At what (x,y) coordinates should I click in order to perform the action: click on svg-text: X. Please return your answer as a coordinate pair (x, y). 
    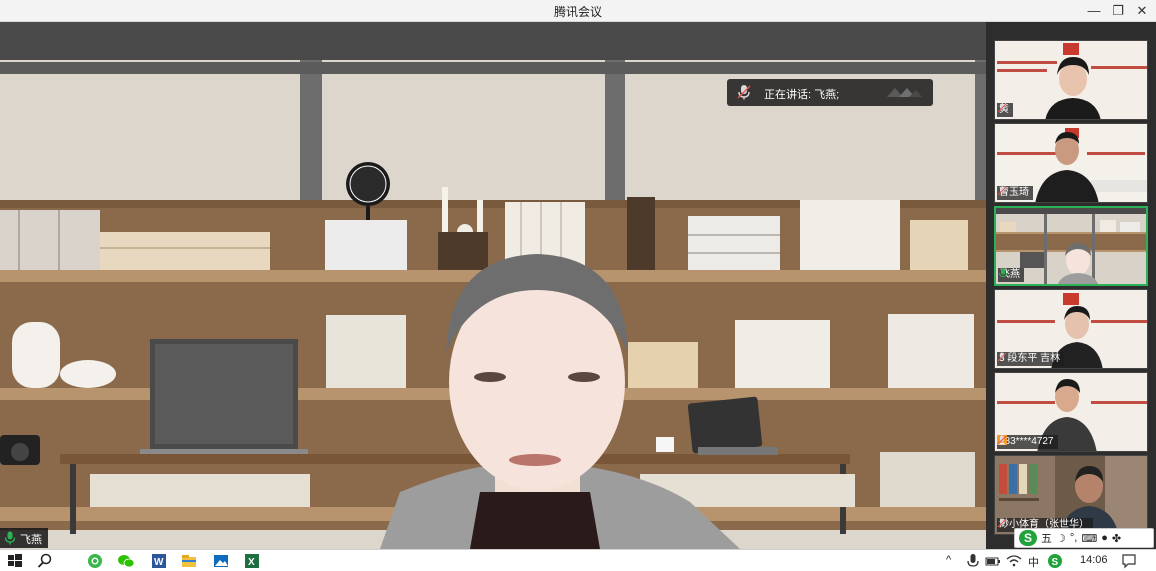
    Looking at the image, I should click on (251, 562).